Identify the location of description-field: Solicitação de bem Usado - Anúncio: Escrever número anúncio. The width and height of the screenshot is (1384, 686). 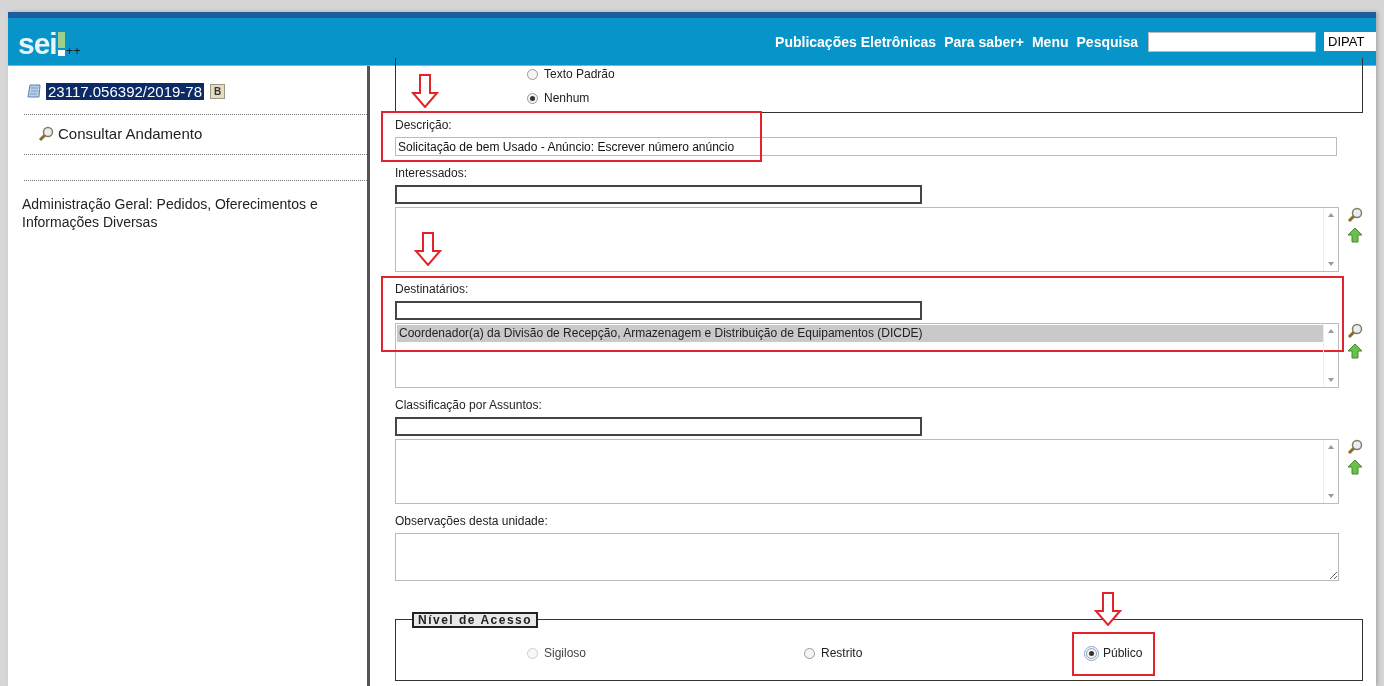
(866, 146).